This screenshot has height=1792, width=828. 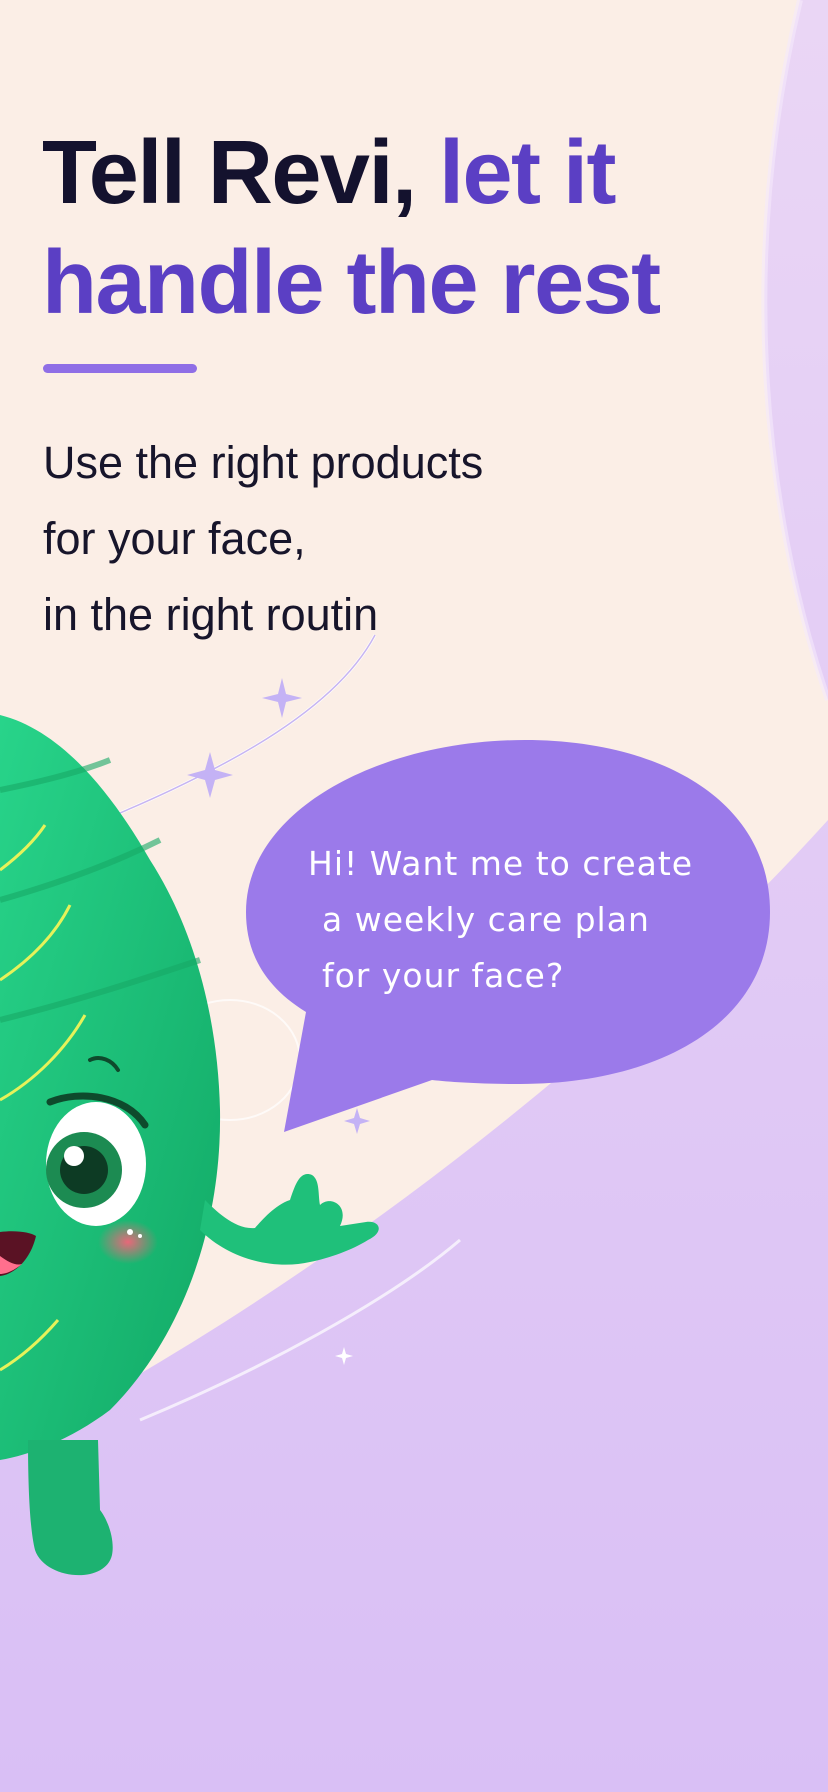 What do you see at coordinates (263, 462) in the screenshot?
I see `subtitle-line-1: Use the right products` at bounding box center [263, 462].